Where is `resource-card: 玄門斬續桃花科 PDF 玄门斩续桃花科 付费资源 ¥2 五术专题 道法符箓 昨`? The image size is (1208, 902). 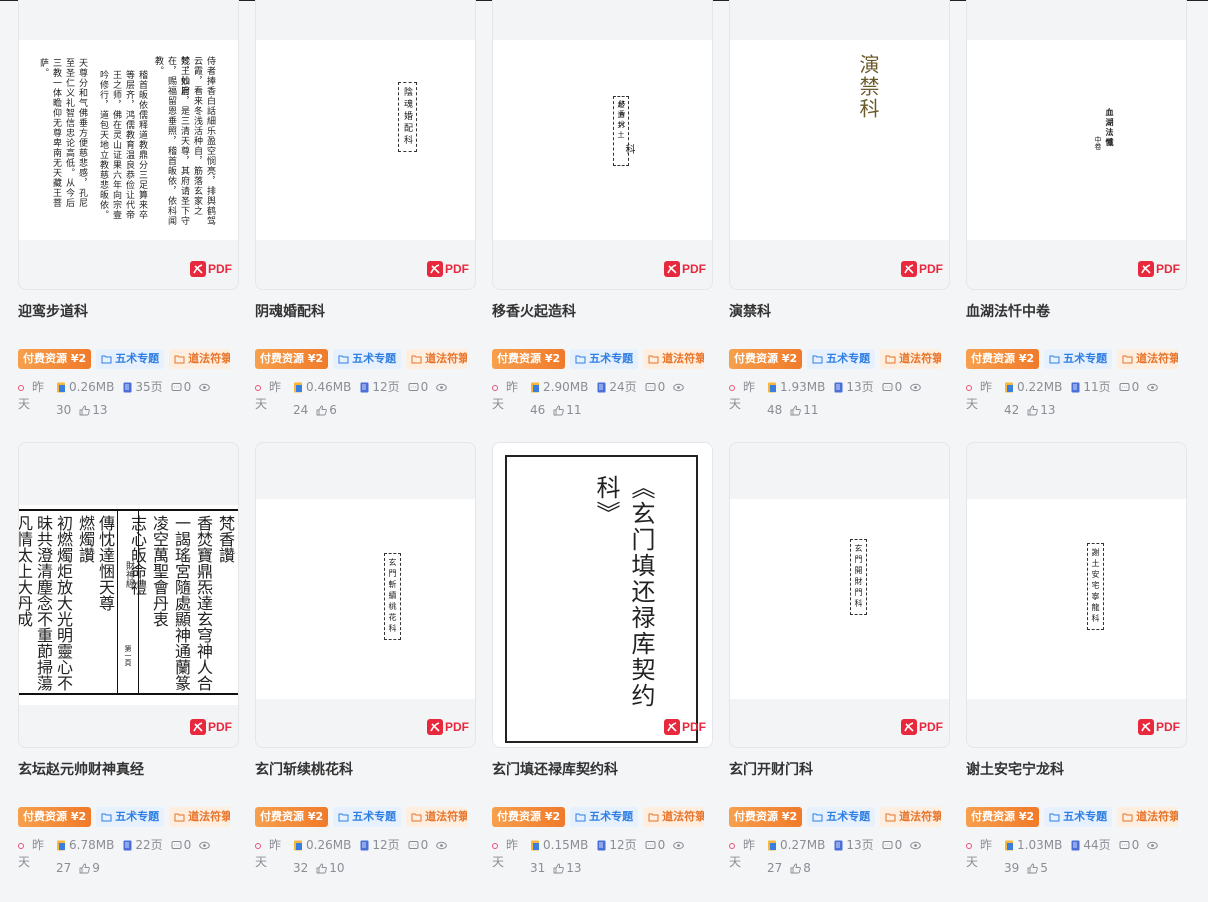
resource-card: 玄門斬續桃花科 PDF 玄门斩续桃花科 付费资源 ¥2 五术专题 道法符箓 昨 is located at coordinates (365, 662).